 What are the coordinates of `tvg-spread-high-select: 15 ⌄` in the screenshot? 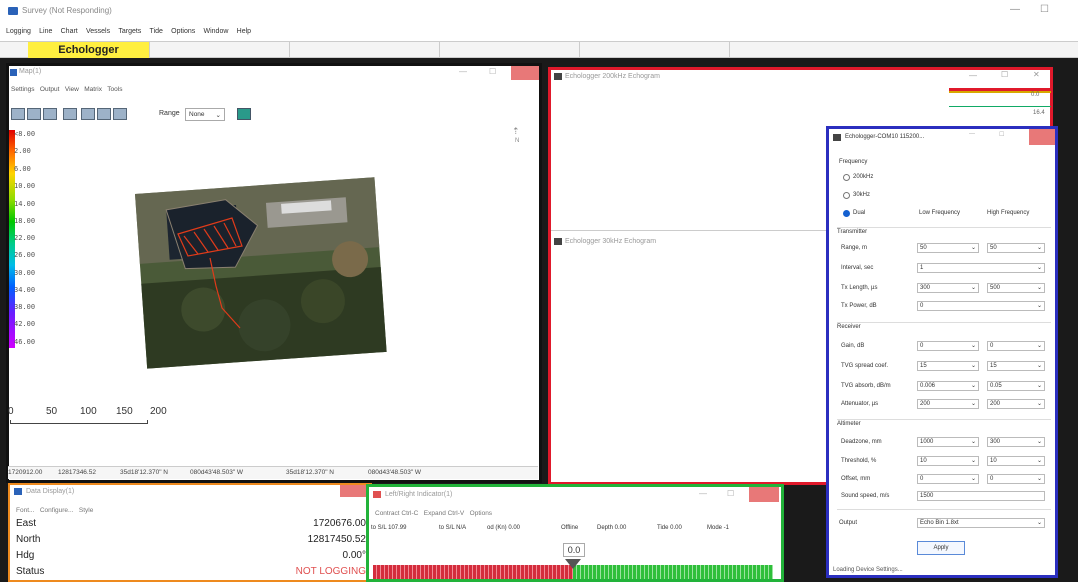 It's located at (1016, 366).